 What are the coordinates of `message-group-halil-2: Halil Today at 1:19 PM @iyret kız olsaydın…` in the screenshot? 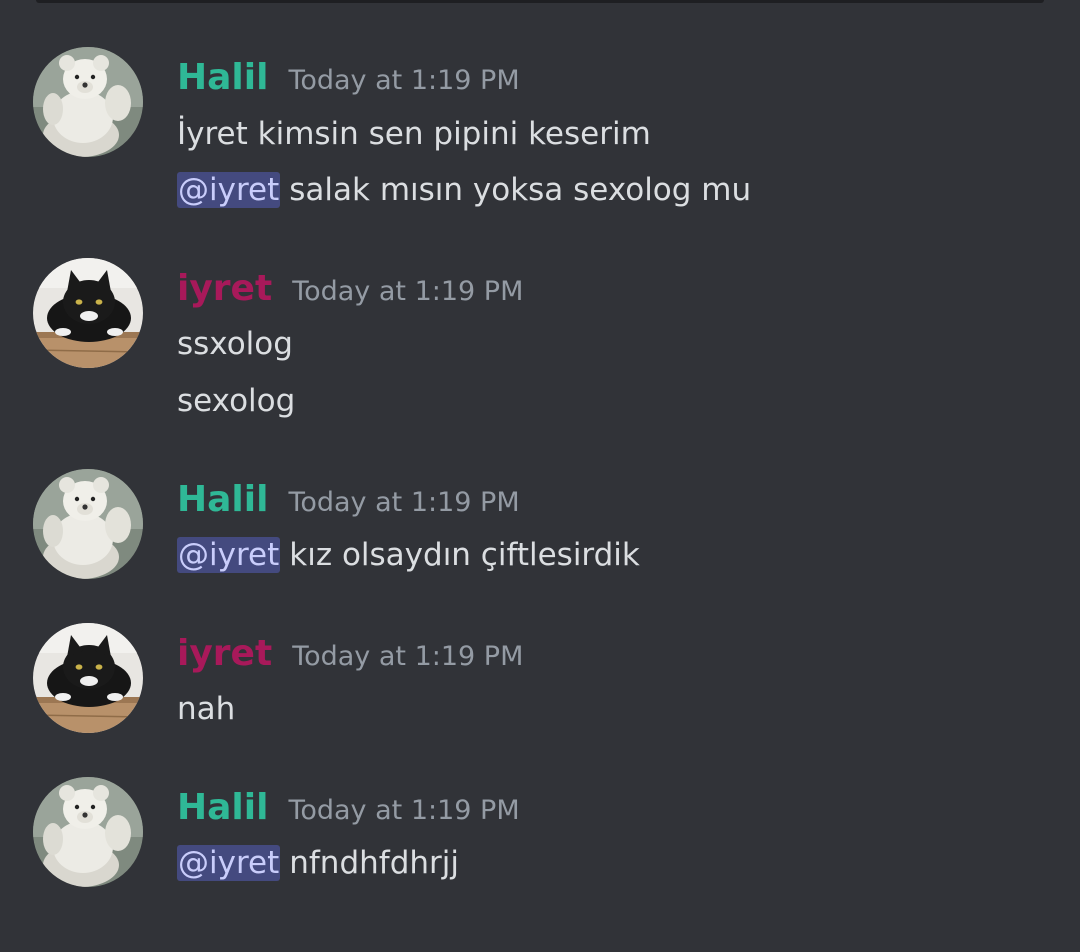 It's located at (540, 526).